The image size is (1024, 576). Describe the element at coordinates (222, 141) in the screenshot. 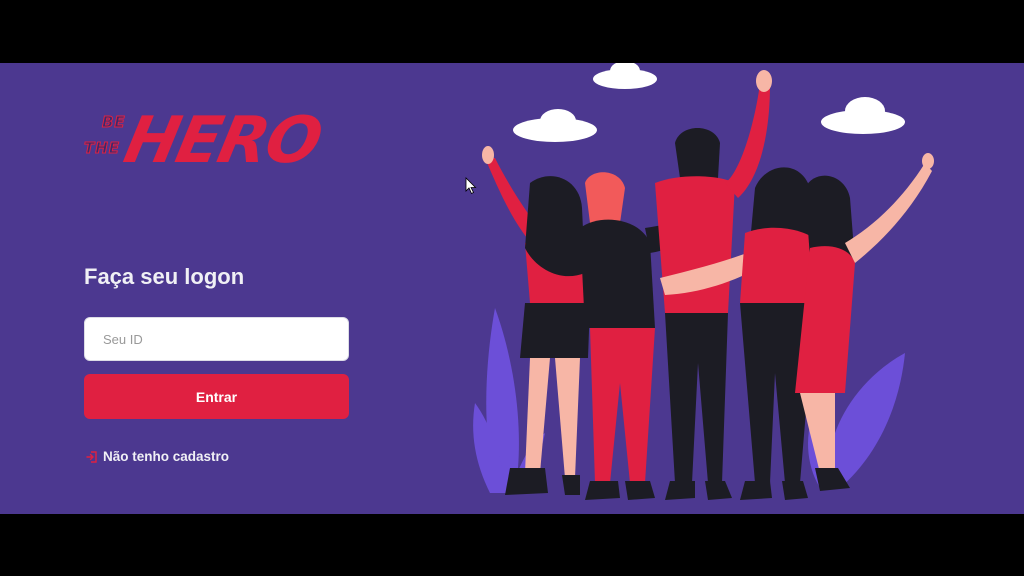

I see `logo-hero-text: HERO` at that location.